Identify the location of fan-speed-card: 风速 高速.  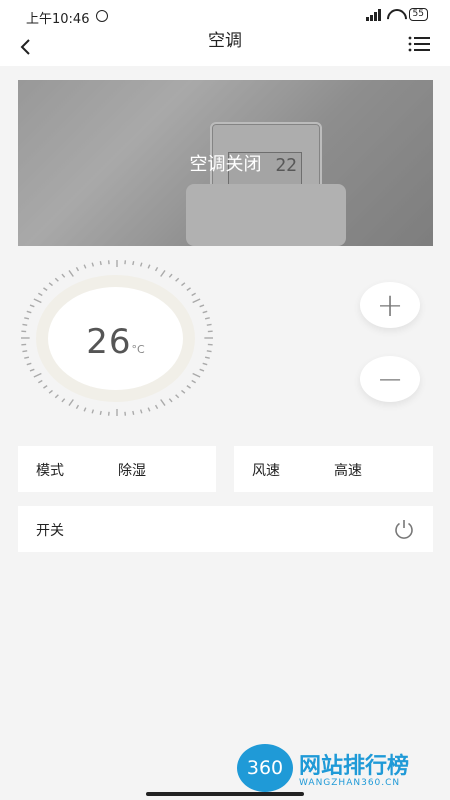
(333, 469).